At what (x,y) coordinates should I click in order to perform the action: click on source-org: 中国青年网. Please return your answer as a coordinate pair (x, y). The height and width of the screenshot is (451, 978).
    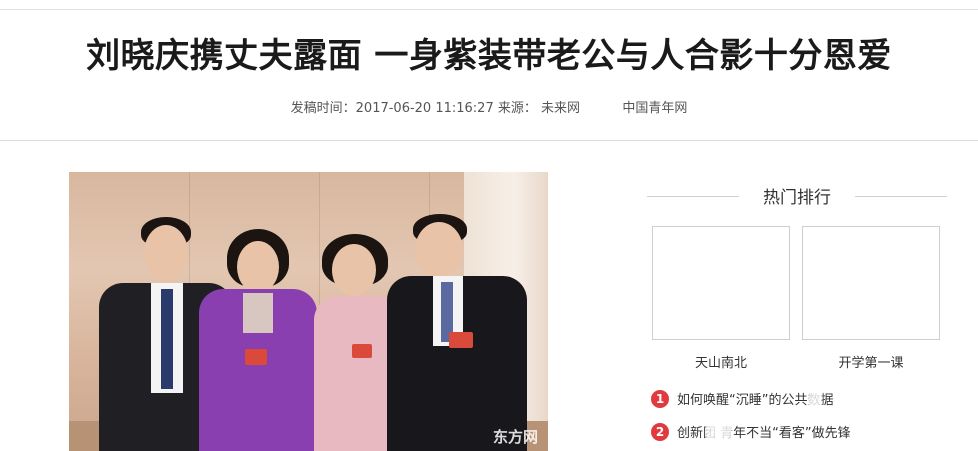
    Looking at the image, I should click on (654, 108).